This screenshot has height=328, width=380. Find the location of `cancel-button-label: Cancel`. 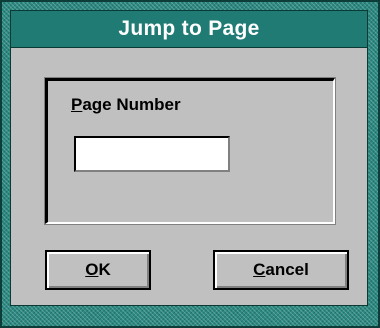

cancel-button-label: Cancel is located at coordinates (281, 270).